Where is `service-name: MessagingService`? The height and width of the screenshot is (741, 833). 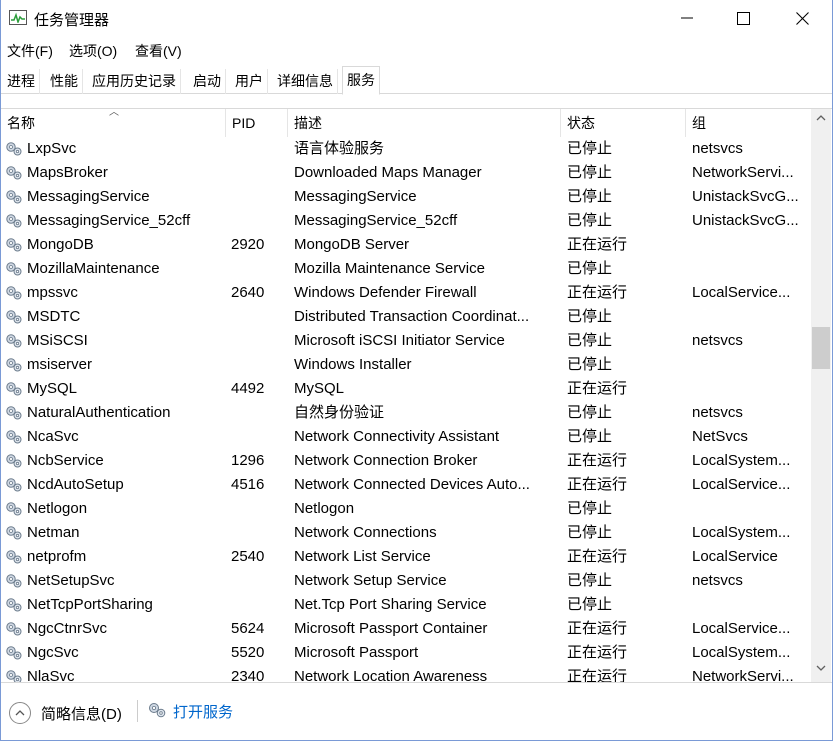
service-name: MessagingService is located at coordinates (88, 196).